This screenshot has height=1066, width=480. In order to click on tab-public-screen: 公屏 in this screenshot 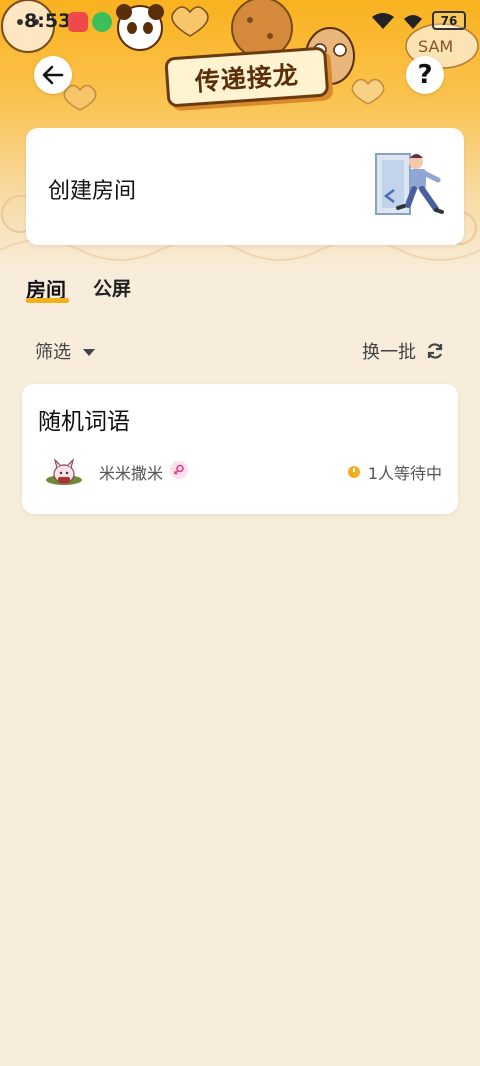, I will do `click(112, 287)`.